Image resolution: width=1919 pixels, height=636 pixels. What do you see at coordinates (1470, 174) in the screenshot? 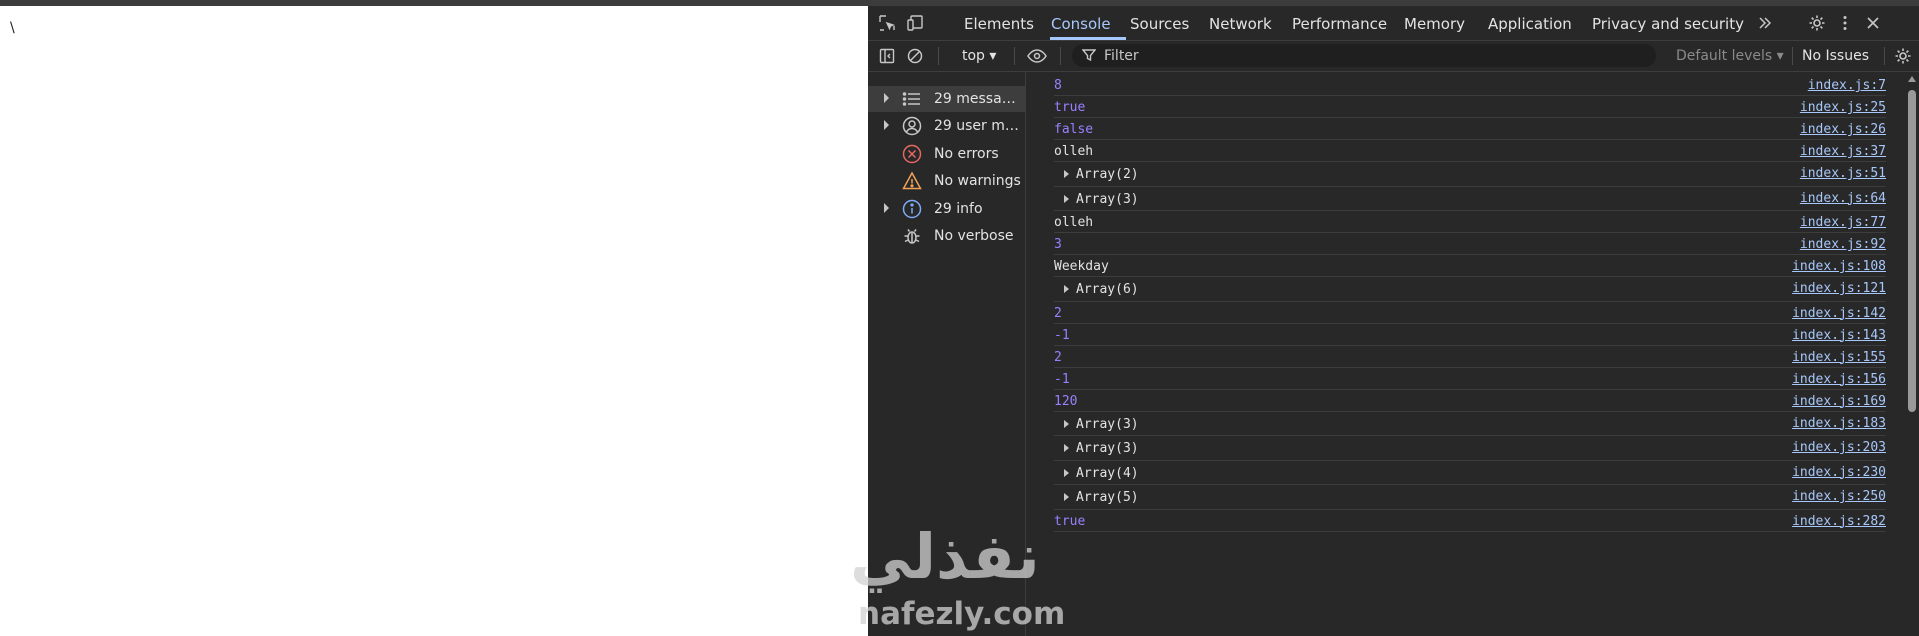
I see `console-log-row: Array(2) index.js:51` at bounding box center [1470, 174].